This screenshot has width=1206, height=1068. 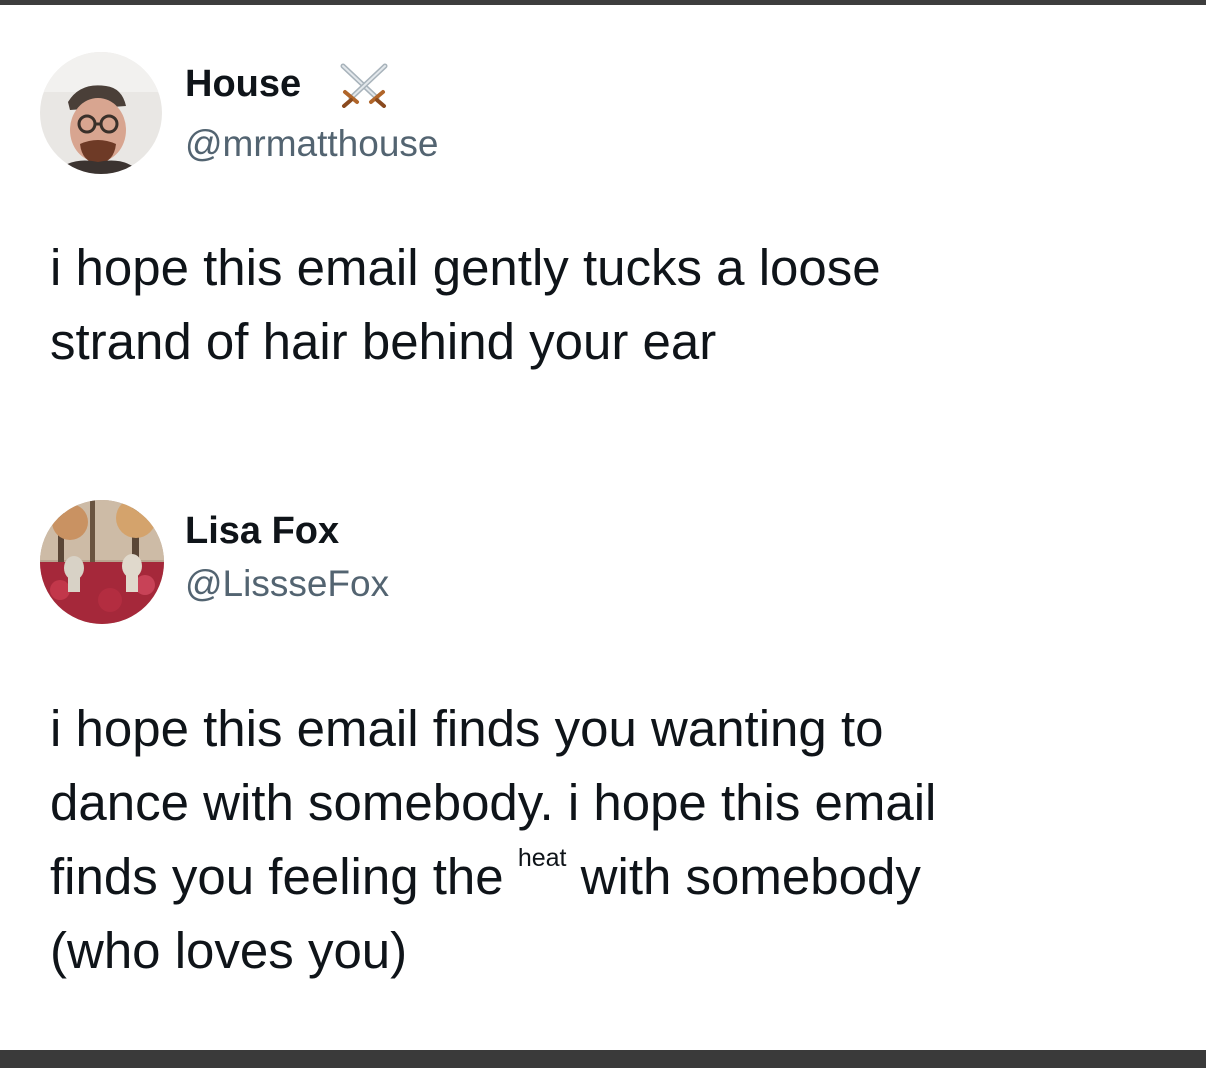 What do you see at coordinates (262, 531) in the screenshot?
I see `display-name-lisa-fox: Lisa Fox` at bounding box center [262, 531].